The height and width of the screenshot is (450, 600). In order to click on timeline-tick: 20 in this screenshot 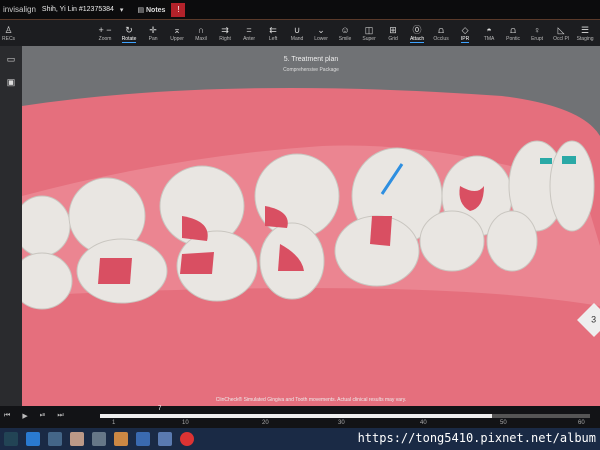, I will do `click(265, 423)`.